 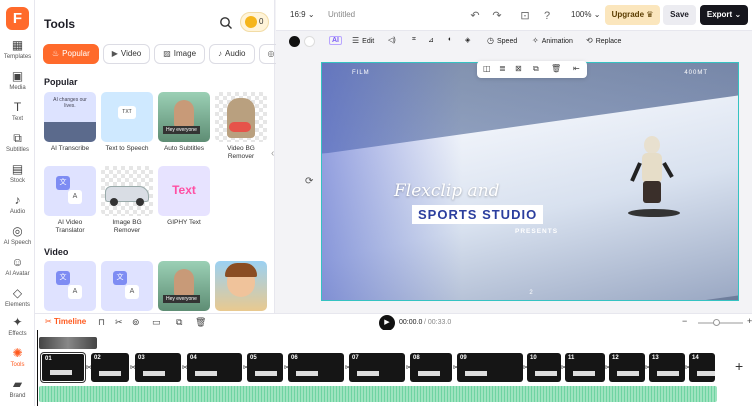 What do you see at coordinates (497, 16) in the screenshot?
I see `redo-icon: ↷` at bounding box center [497, 16].